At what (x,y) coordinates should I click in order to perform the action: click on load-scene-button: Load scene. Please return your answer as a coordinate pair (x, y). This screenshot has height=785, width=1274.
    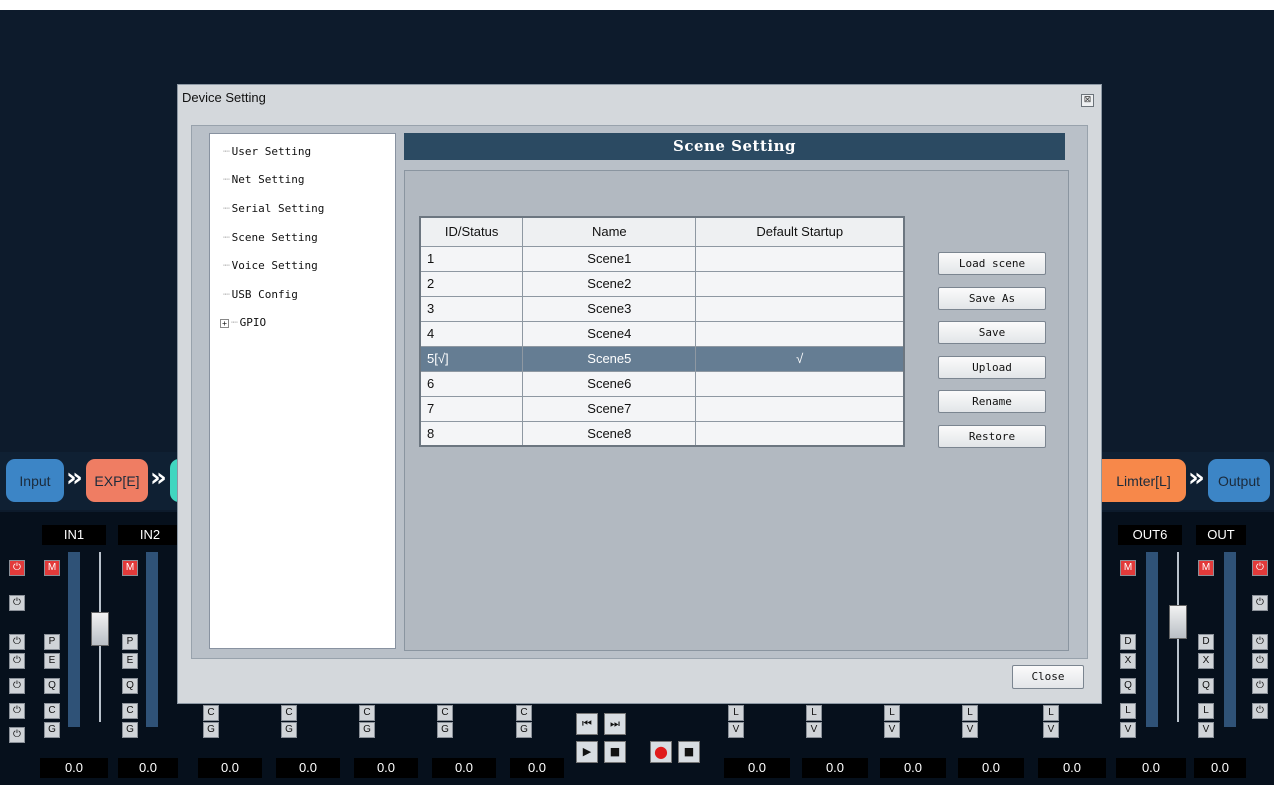
    Looking at the image, I should click on (992, 263).